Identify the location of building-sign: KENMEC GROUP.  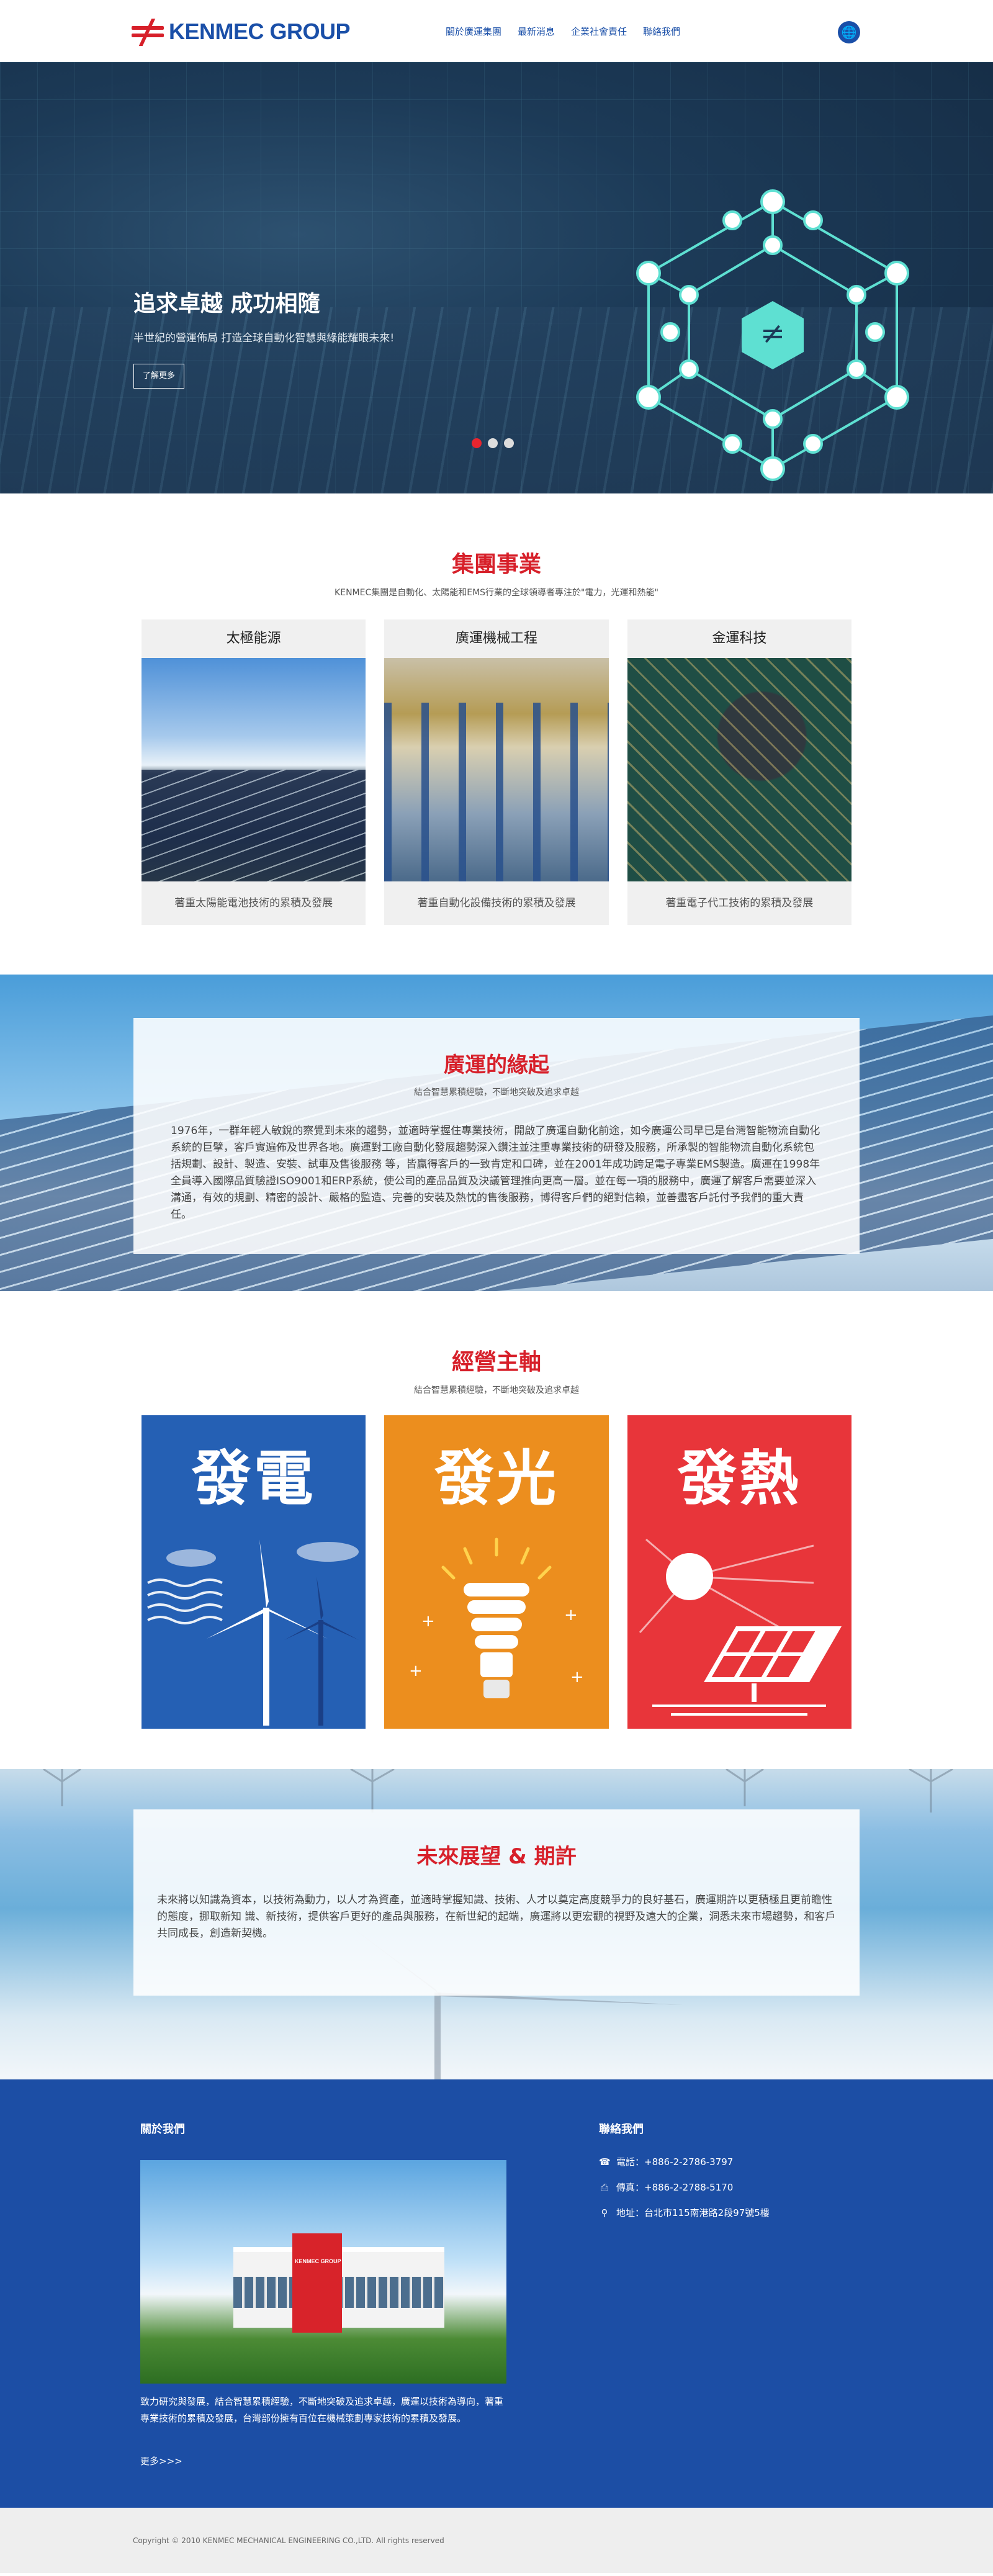
(318, 2261).